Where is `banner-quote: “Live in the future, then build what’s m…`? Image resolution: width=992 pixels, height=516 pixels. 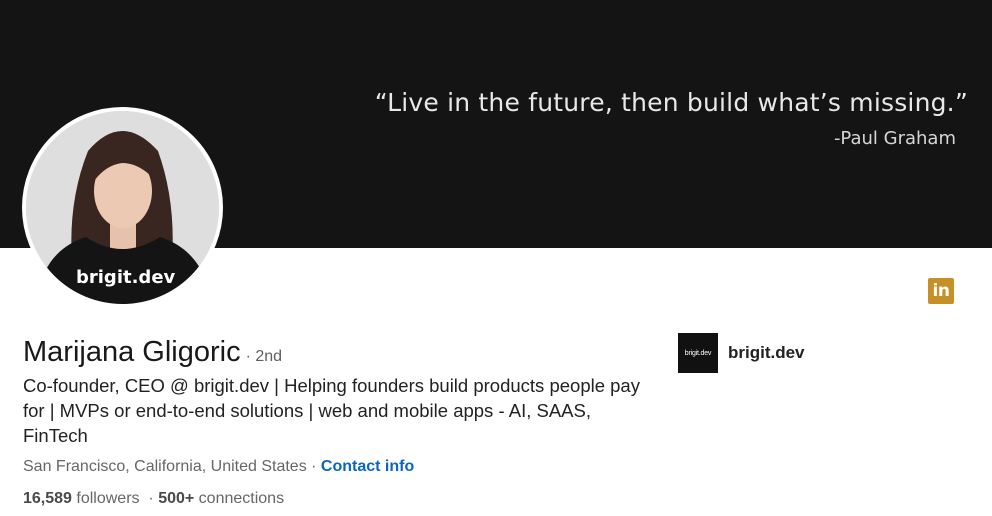
banner-quote: “Live in the future, then build what’s m… is located at coordinates (671, 102).